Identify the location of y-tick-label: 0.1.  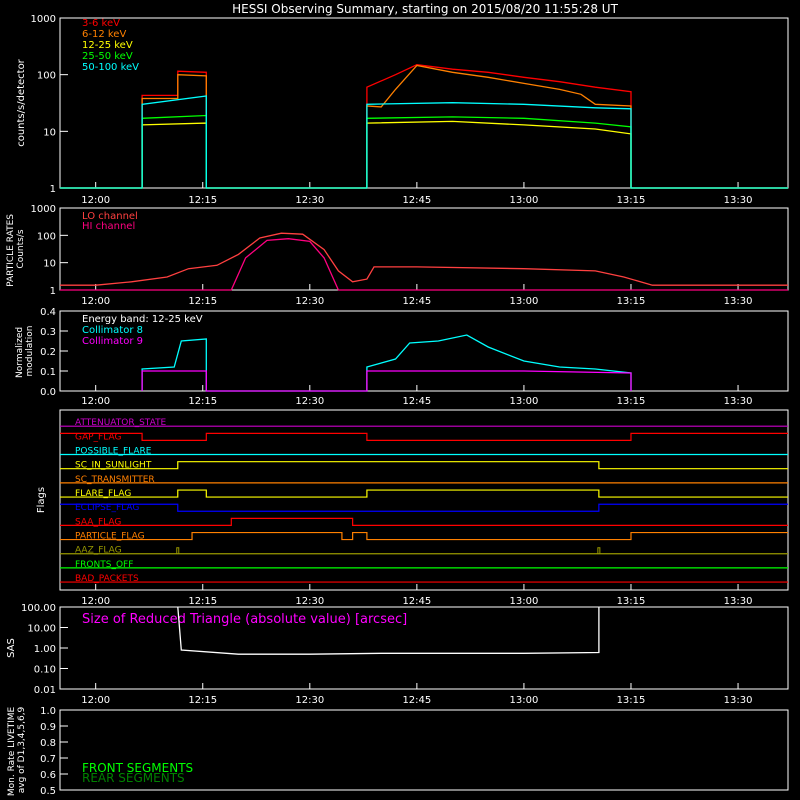
(48, 372).